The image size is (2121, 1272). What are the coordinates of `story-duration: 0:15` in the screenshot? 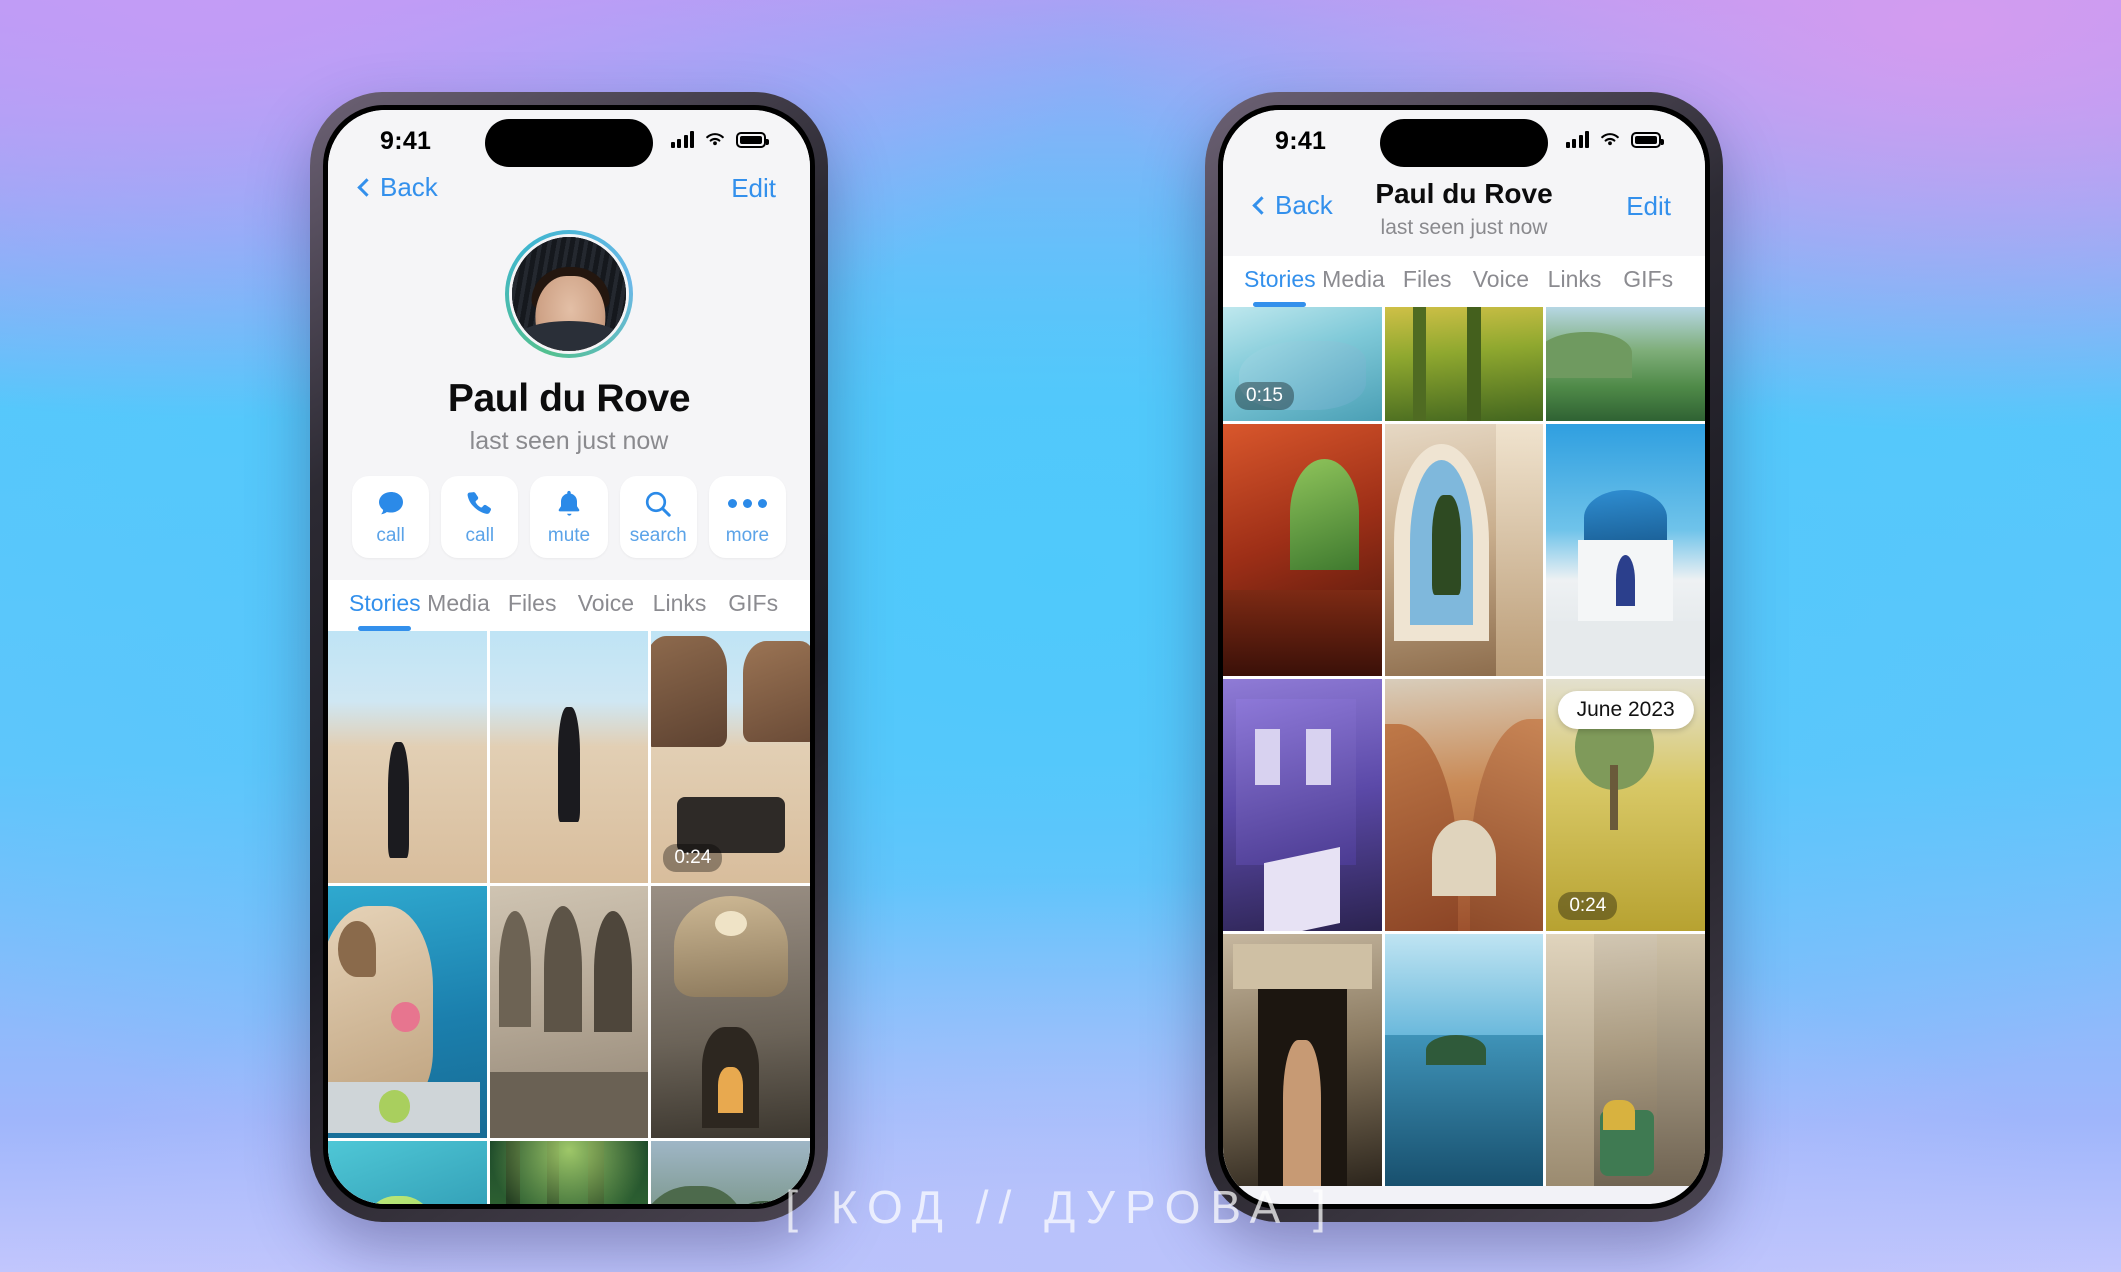 It's located at (1264, 396).